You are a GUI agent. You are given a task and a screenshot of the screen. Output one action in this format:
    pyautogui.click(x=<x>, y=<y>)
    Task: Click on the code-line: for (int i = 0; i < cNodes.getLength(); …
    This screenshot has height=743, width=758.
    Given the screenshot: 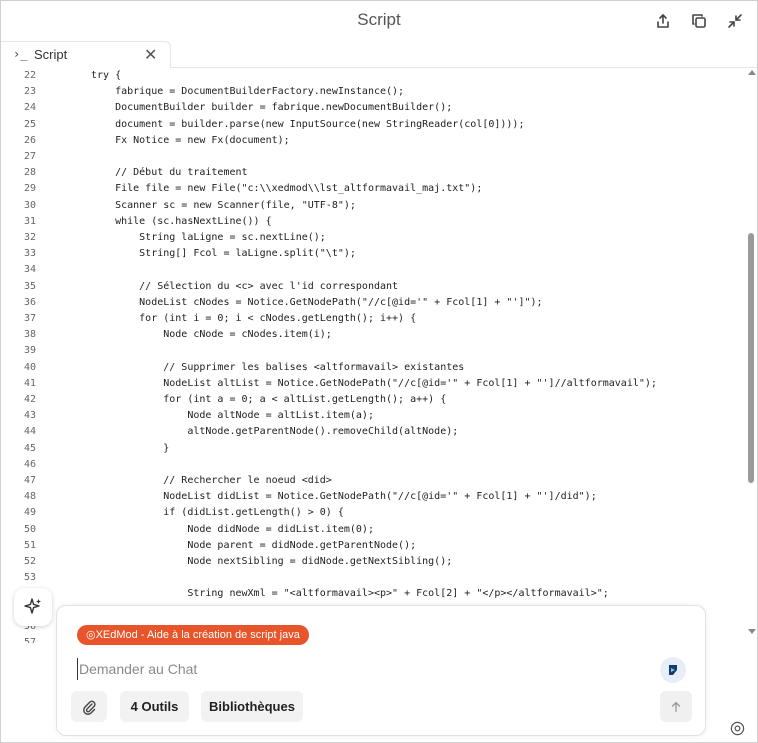 What is the action you would take?
    pyautogui.click(x=253, y=319)
    